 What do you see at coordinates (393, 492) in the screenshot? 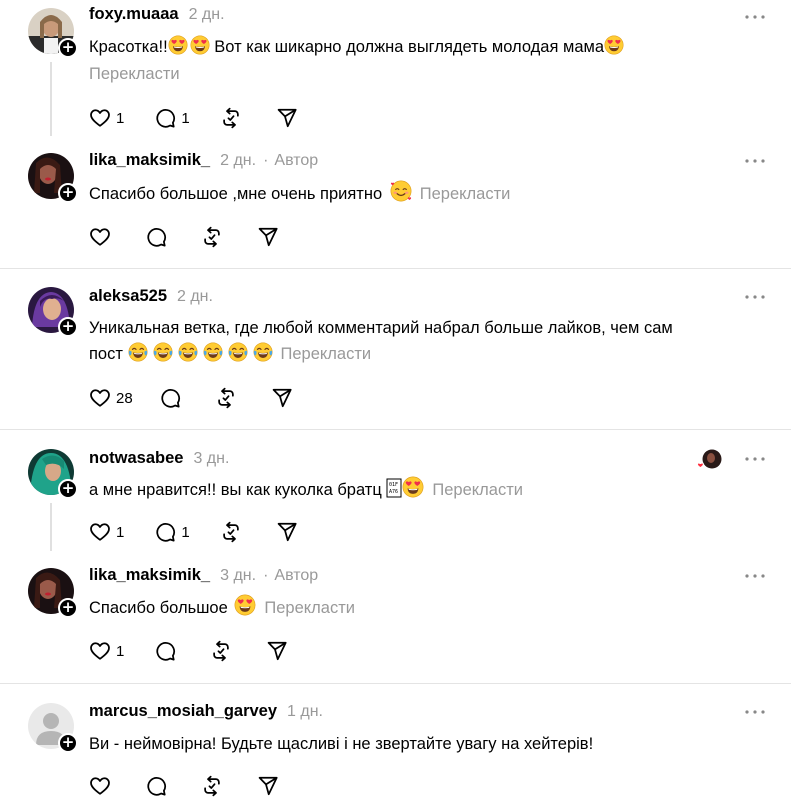
I see `svg-text: A76` at bounding box center [393, 492].